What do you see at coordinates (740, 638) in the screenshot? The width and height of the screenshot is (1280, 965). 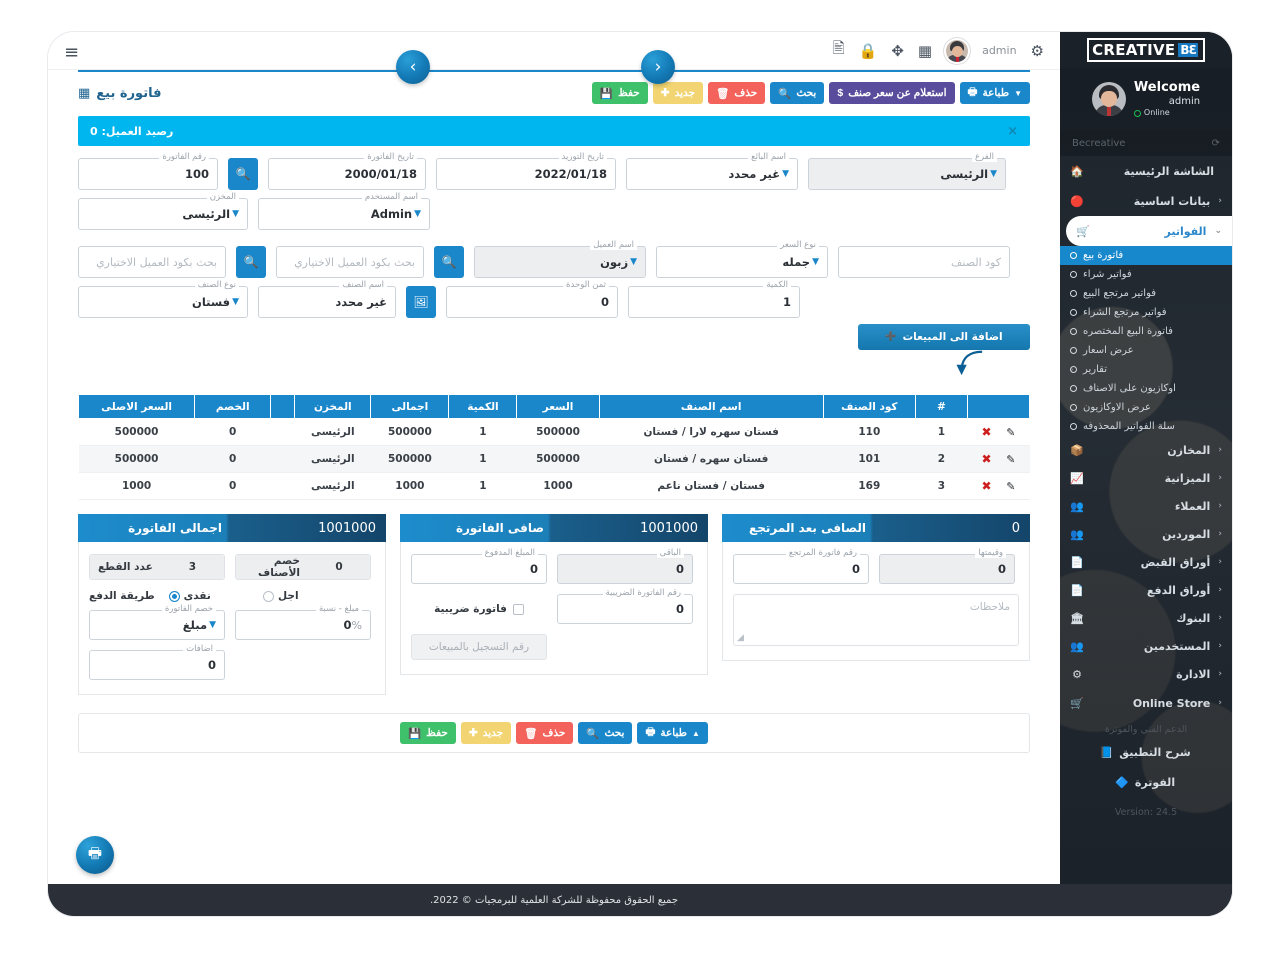 I see `resize-grip-icon: ◢` at bounding box center [740, 638].